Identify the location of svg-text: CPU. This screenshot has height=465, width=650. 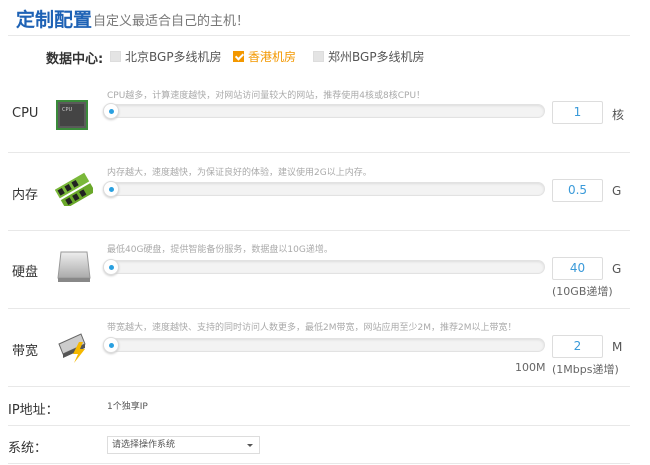
(67, 110).